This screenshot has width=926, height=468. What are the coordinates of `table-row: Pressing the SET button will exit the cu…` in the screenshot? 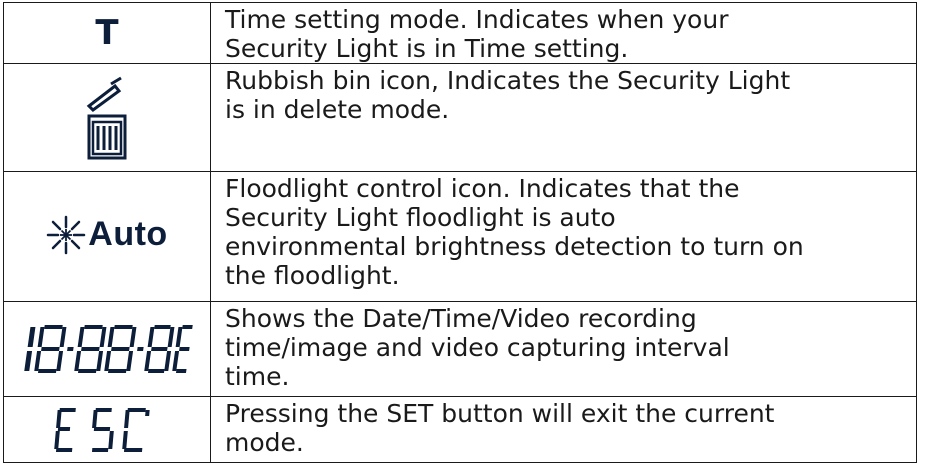 It's located at (460, 429).